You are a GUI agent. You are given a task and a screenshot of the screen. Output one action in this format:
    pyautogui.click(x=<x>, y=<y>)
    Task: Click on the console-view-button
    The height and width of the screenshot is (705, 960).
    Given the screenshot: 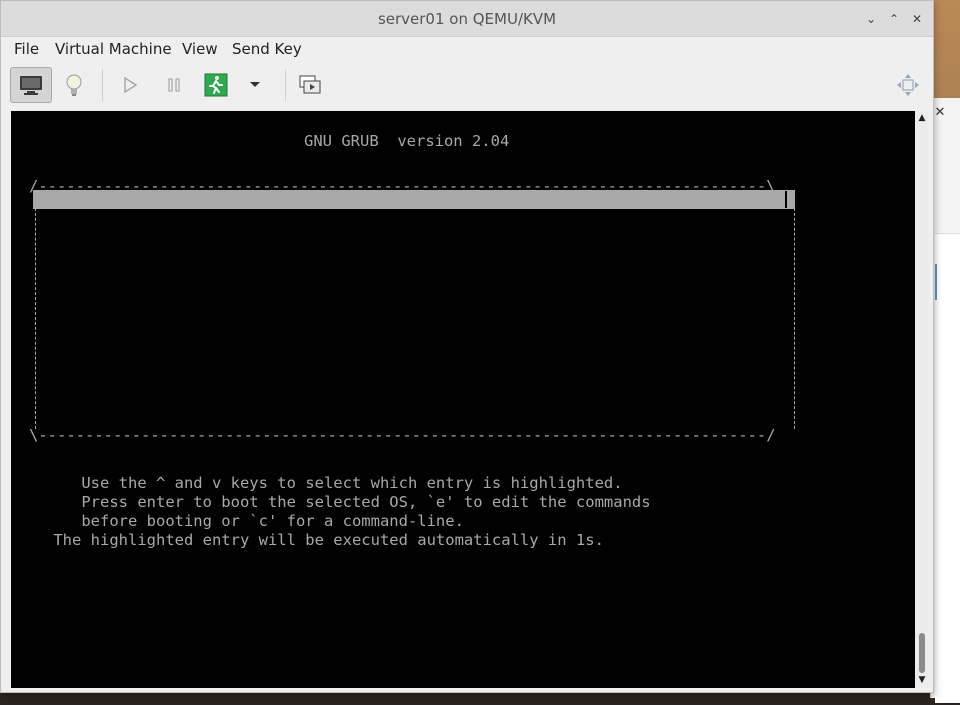 What is the action you would take?
    pyautogui.click(x=31, y=85)
    